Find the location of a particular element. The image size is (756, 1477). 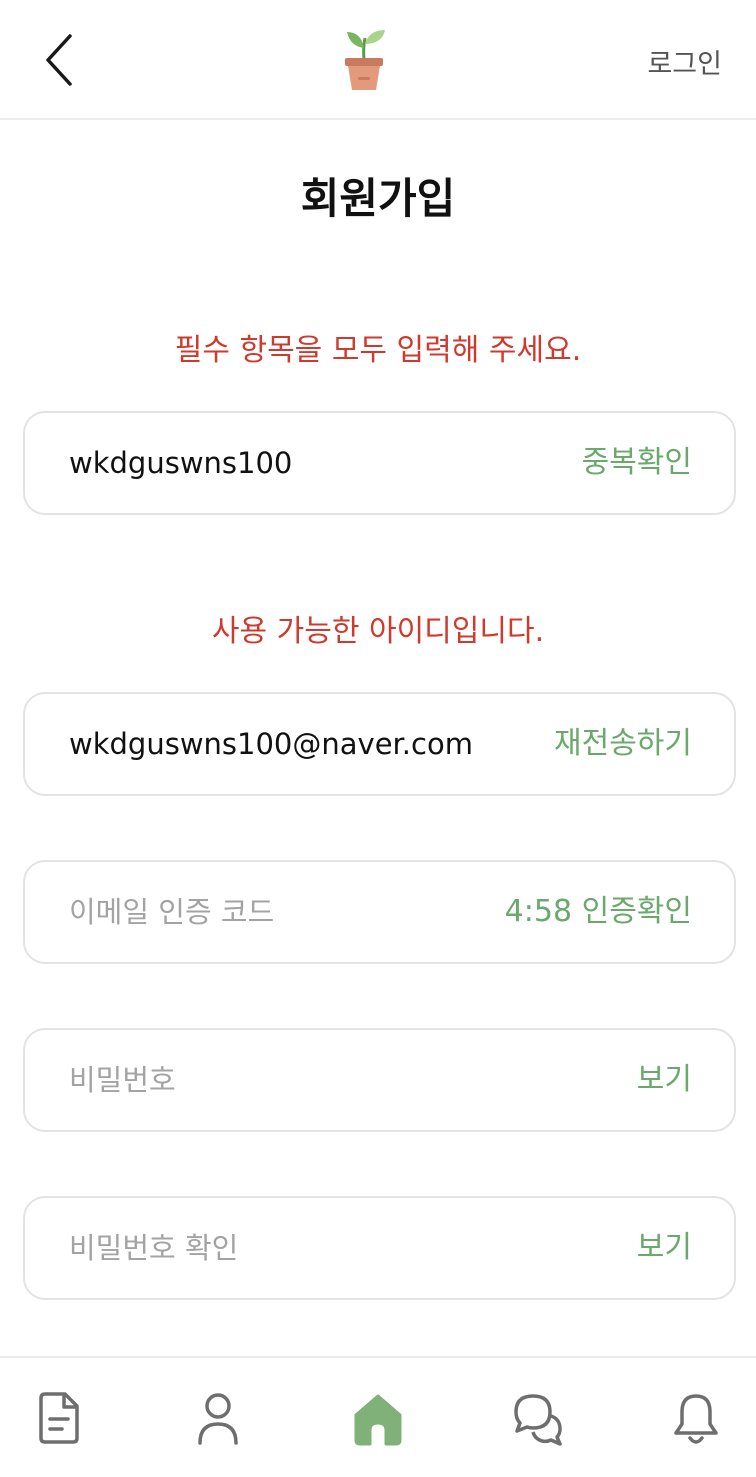

code-timer: 4:58 is located at coordinates (538, 911).